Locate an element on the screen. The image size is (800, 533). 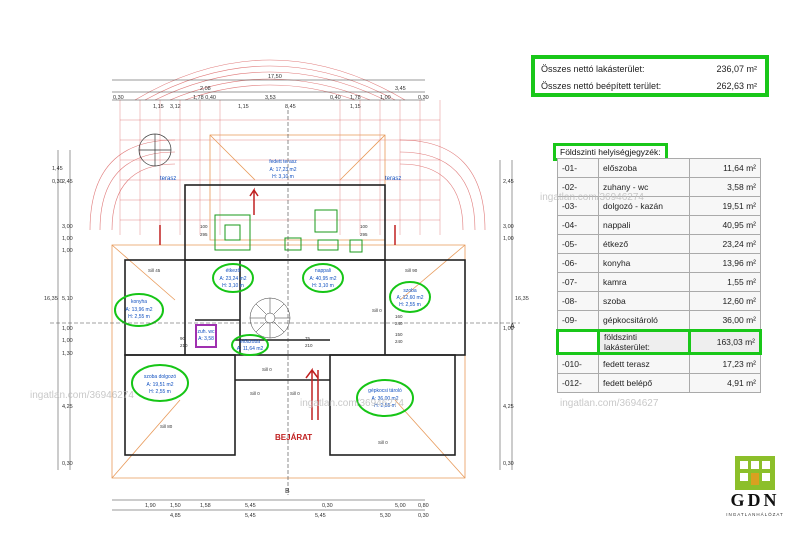
section-labels: A B is located at coordinates (400, 409).